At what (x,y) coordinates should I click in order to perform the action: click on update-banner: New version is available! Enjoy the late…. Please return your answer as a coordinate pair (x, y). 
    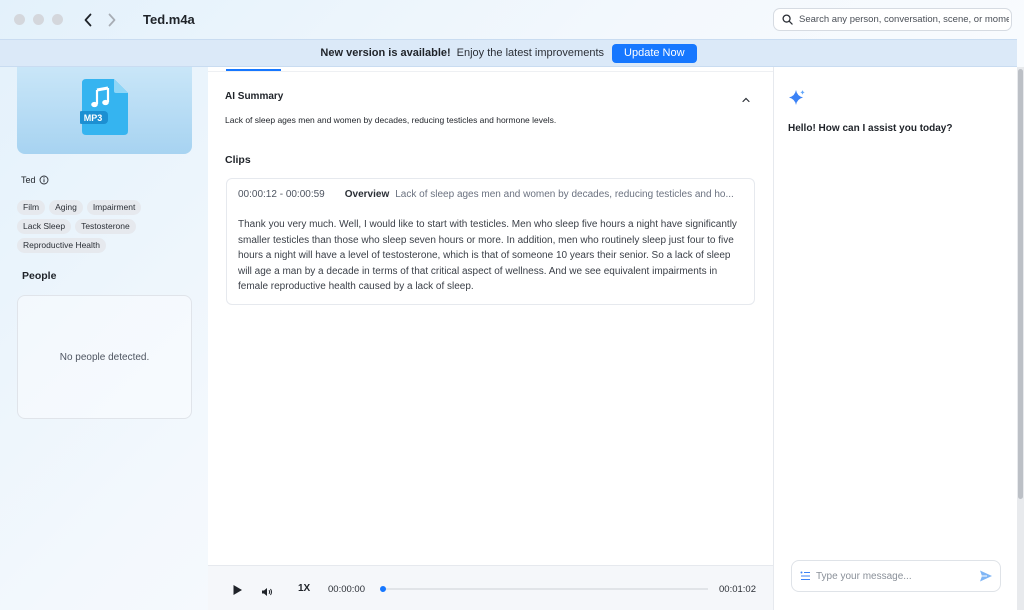
    Looking at the image, I should click on (508, 53).